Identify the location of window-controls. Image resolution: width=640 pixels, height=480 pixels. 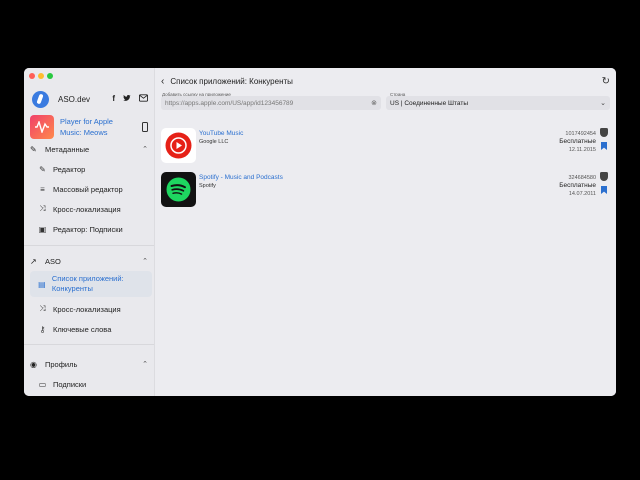
(41, 76).